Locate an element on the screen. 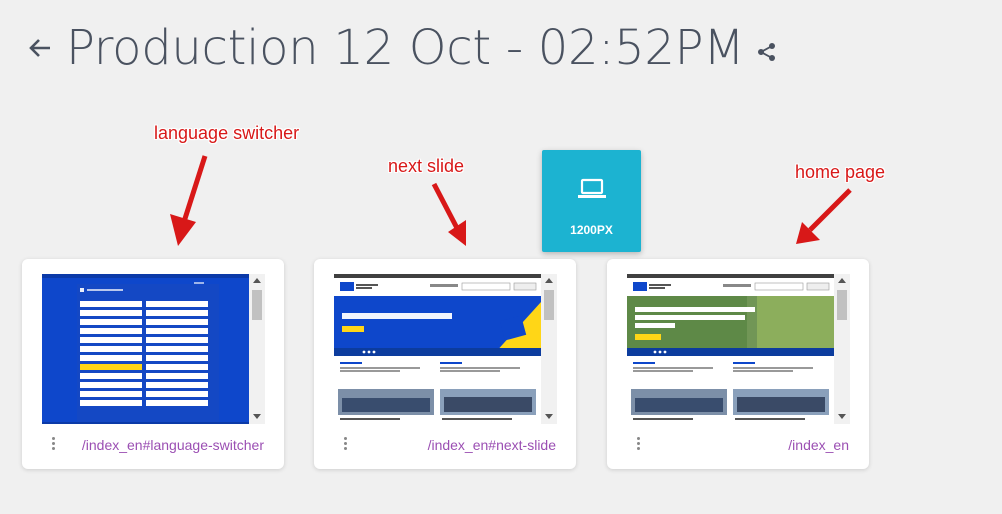  laptop-icon is located at coordinates (592, 191).